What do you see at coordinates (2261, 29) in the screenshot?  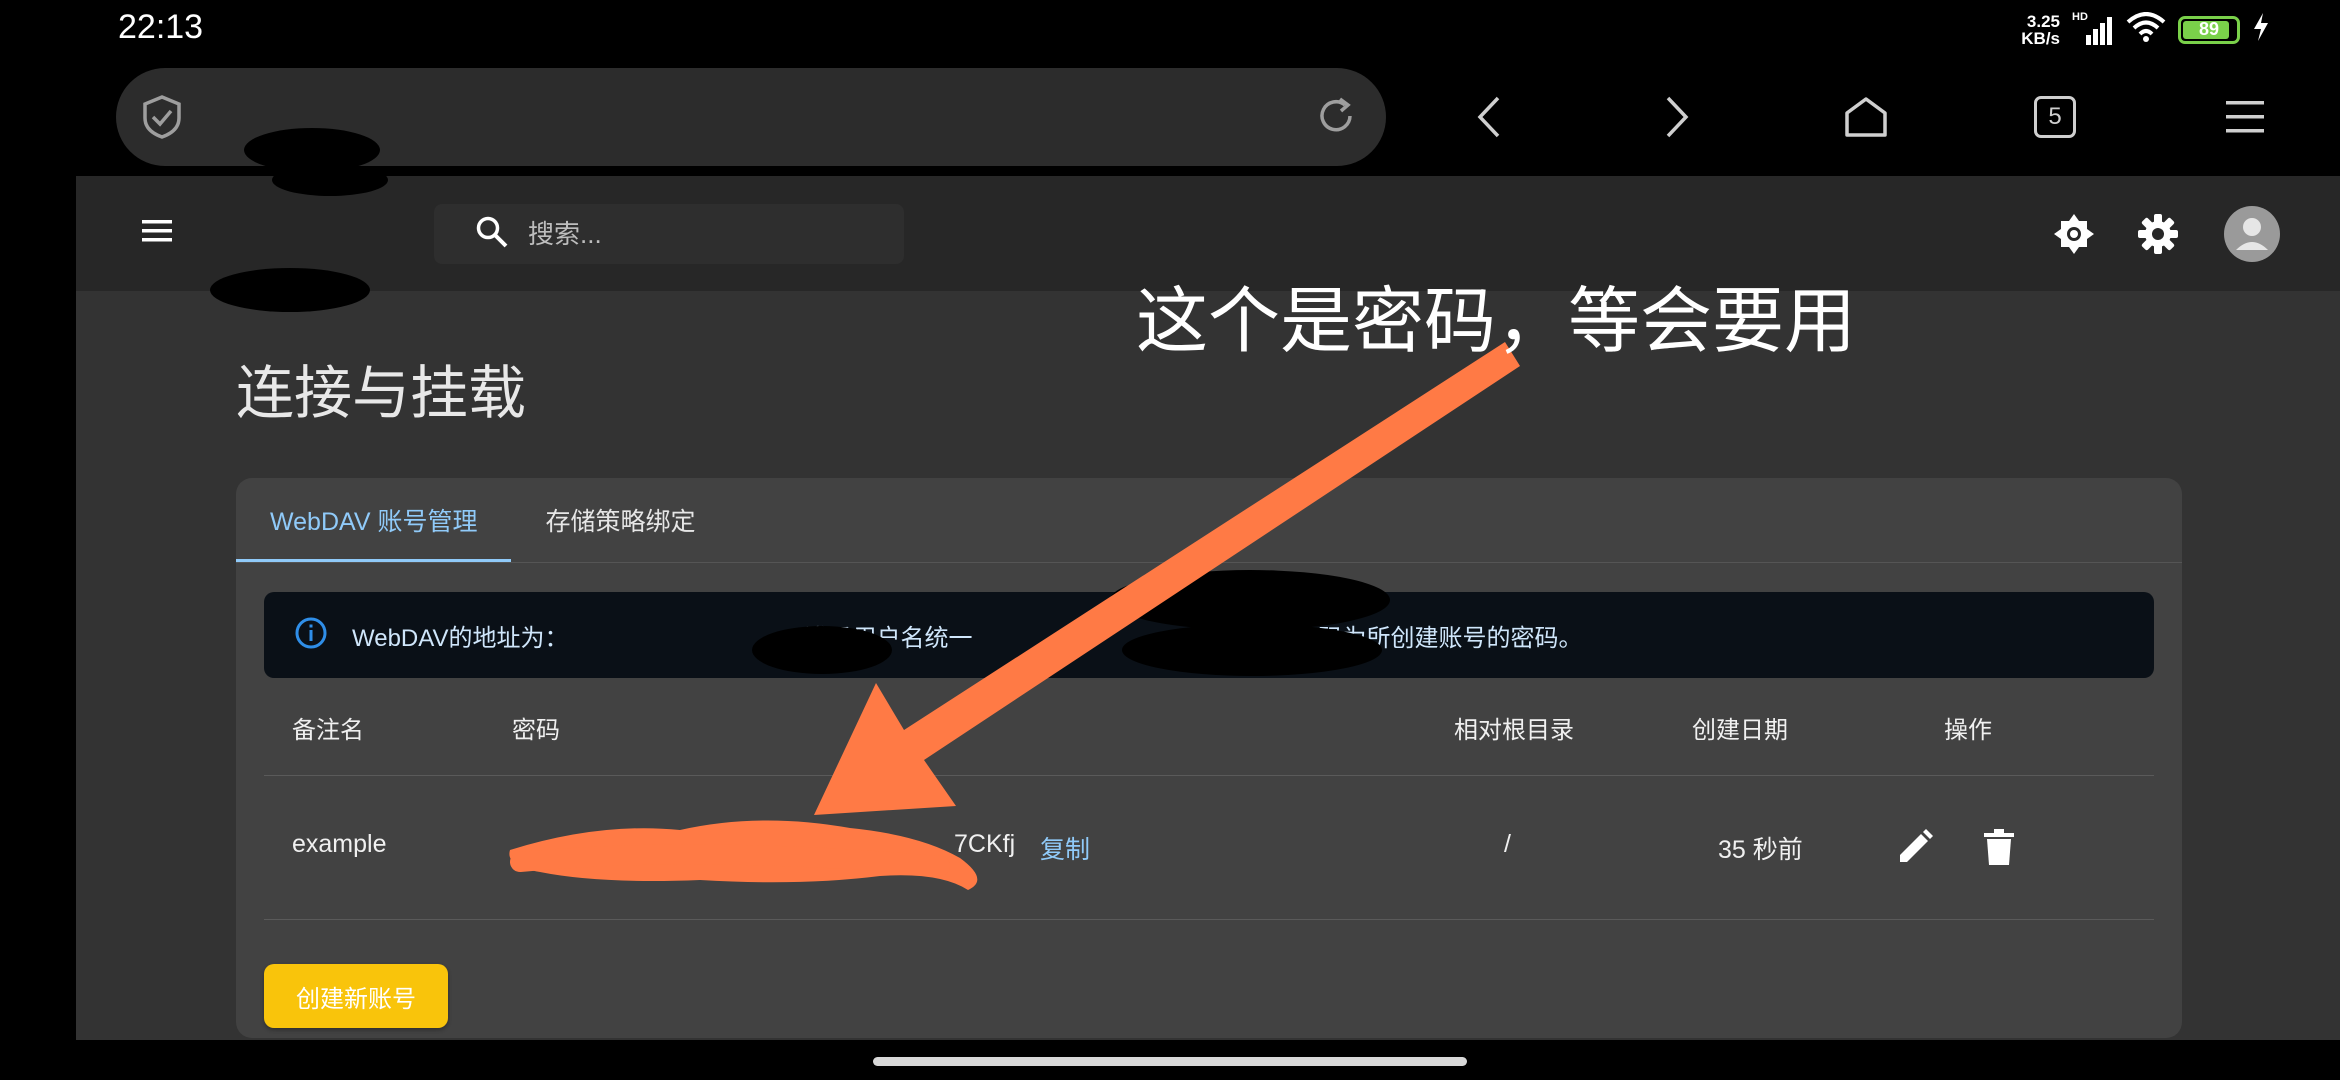 I see `charging-icon` at bounding box center [2261, 29].